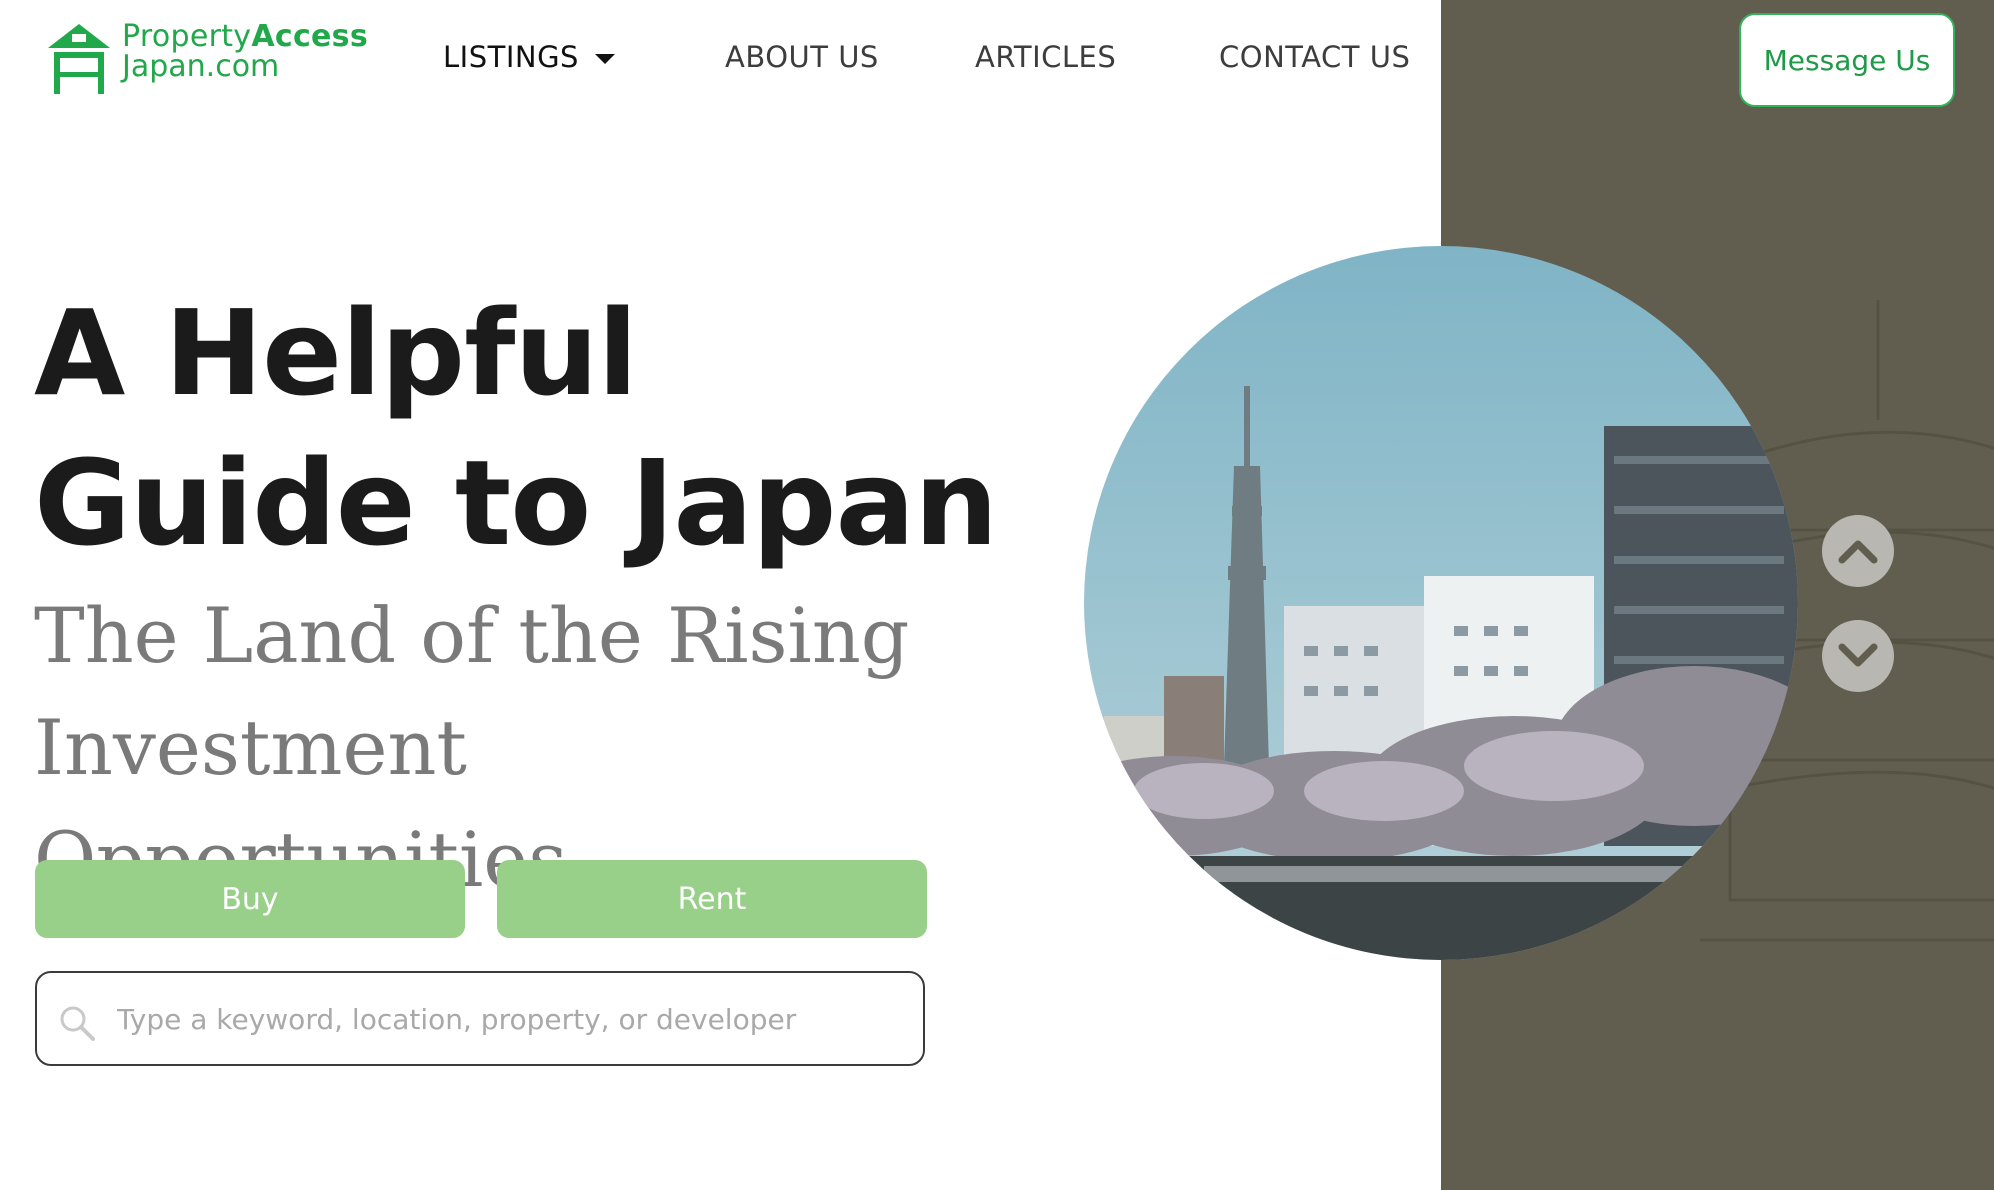 The height and width of the screenshot is (1190, 1994). I want to click on hero-title-line1: A Helpful, so click(336, 353).